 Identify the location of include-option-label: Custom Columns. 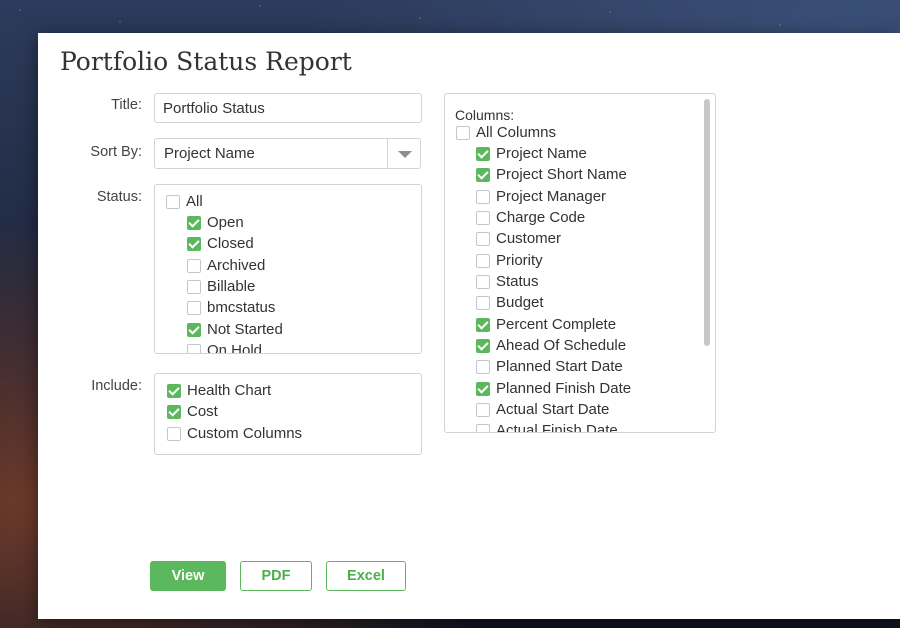
(245, 433).